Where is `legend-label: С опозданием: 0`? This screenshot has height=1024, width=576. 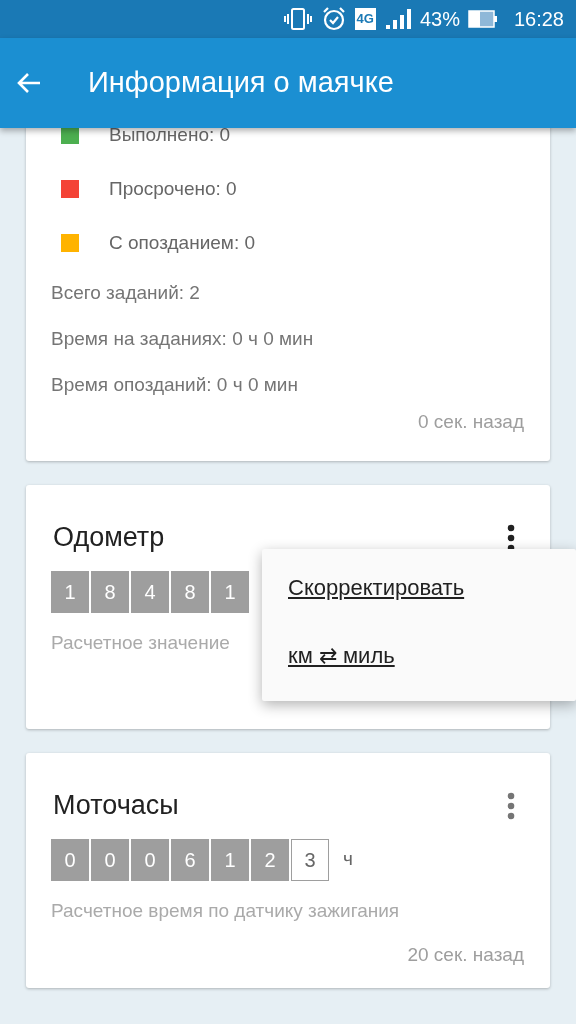 legend-label: С опозданием: 0 is located at coordinates (182, 242).